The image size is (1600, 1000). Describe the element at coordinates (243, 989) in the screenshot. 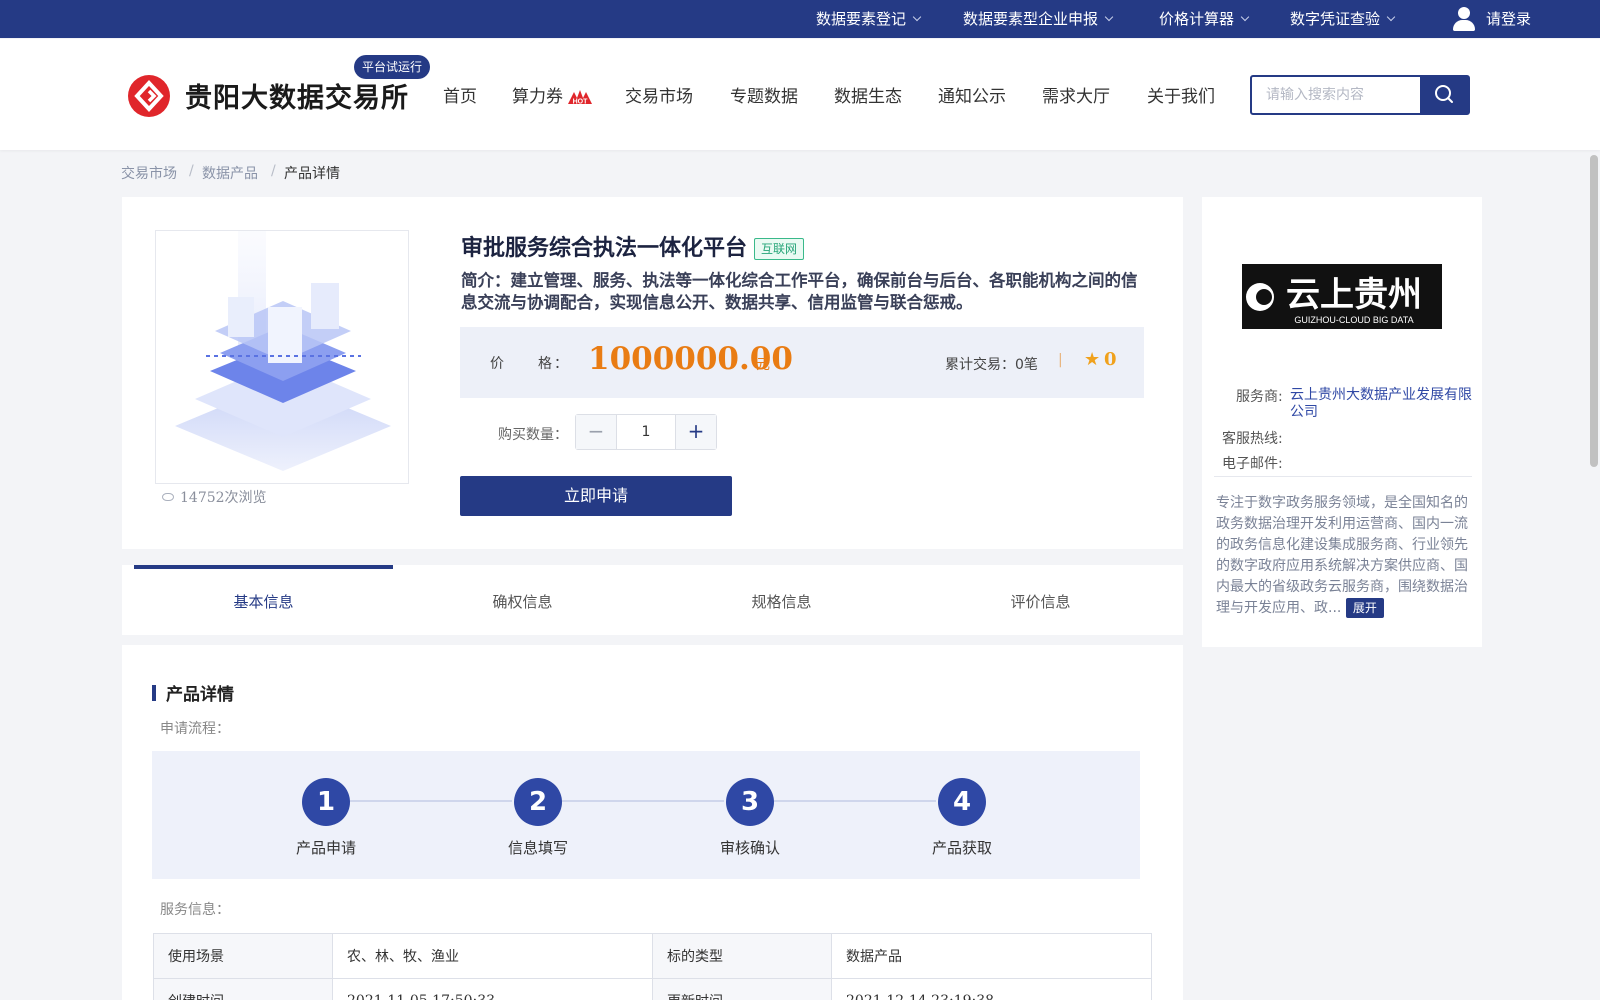

I see `table-key: 创建时间` at that location.